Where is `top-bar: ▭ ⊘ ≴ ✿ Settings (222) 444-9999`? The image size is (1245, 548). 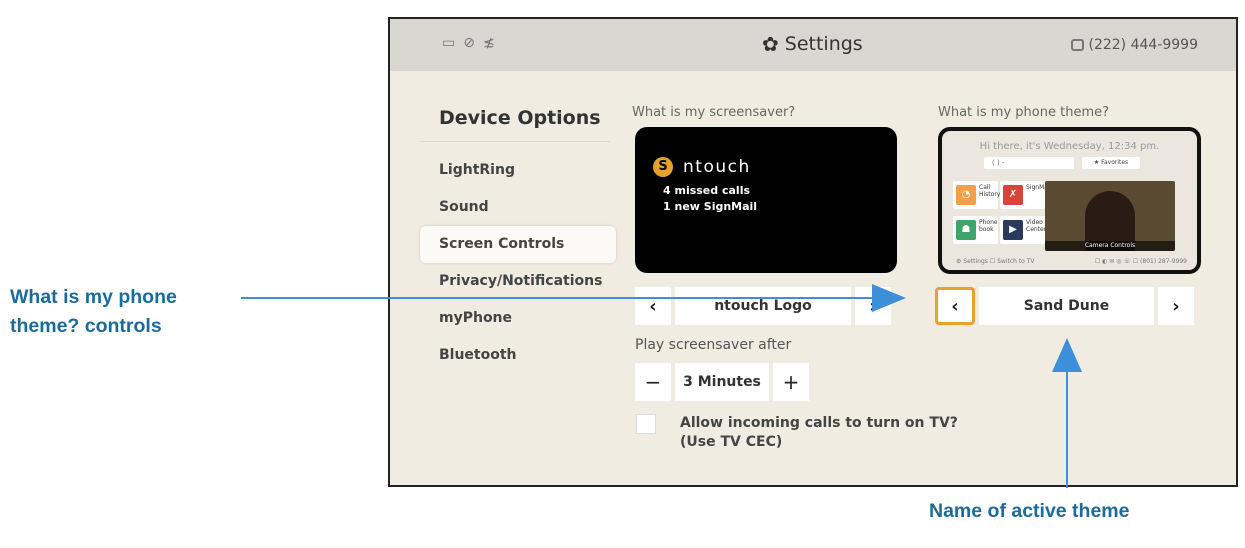 top-bar: ▭ ⊘ ≴ ✿ Settings (222) 444-9999 is located at coordinates (813, 45).